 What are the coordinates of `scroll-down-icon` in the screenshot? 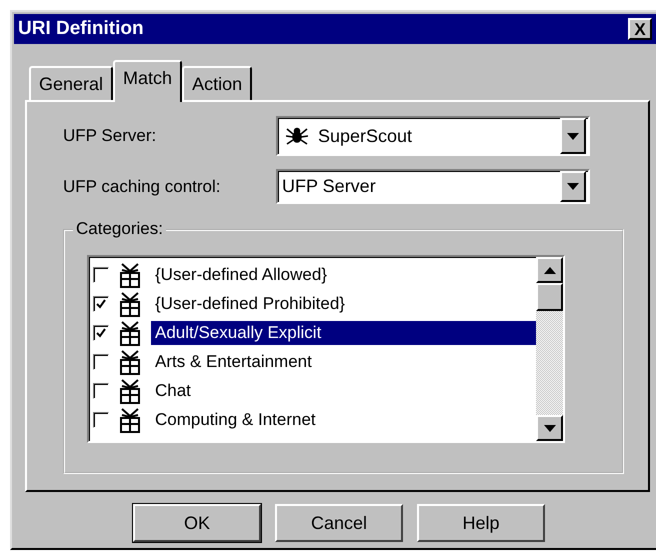 It's located at (549, 428).